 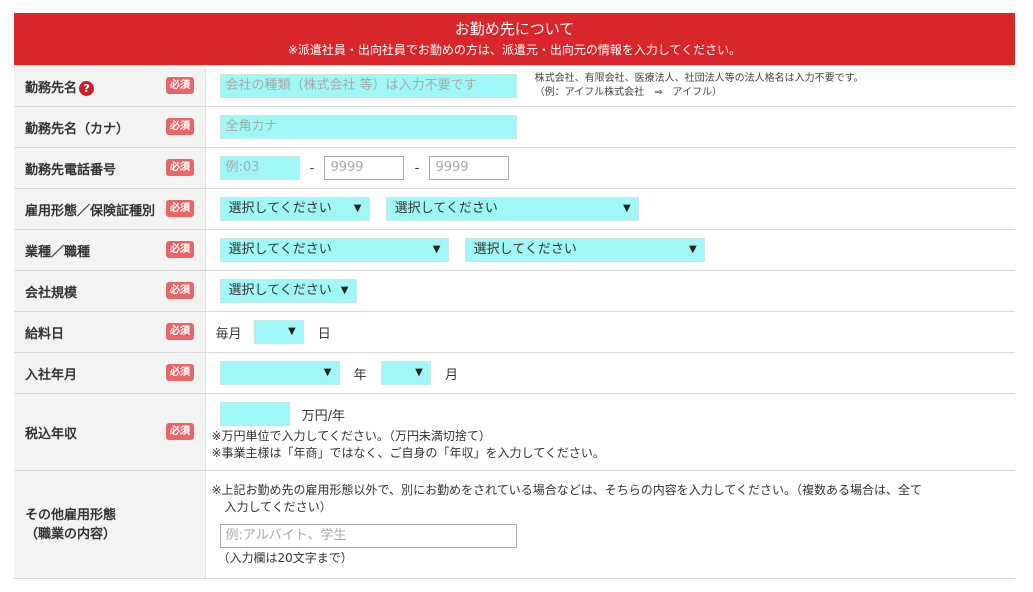 What do you see at coordinates (51, 434) in the screenshot?
I see `income-label: 税込年収` at bounding box center [51, 434].